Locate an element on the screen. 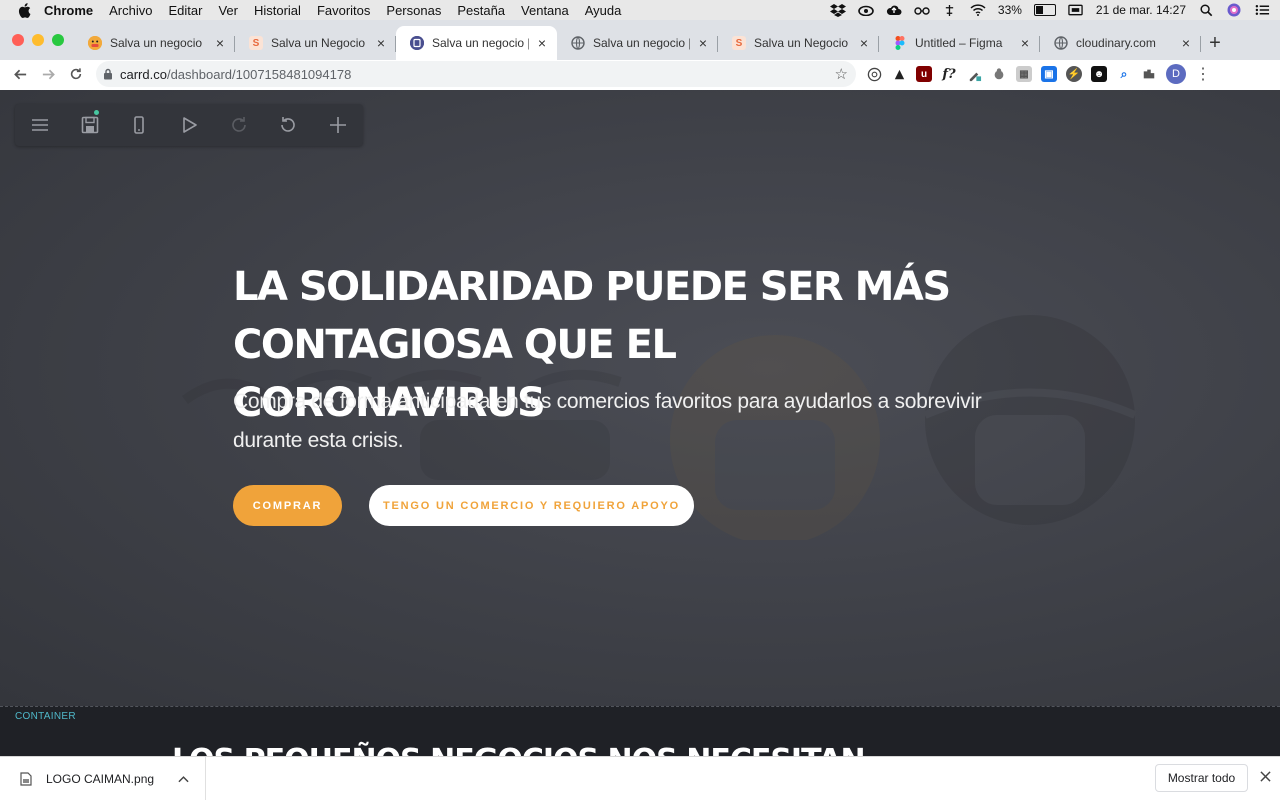  menu-favoritos: Favoritos is located at coordinates (343, 10).